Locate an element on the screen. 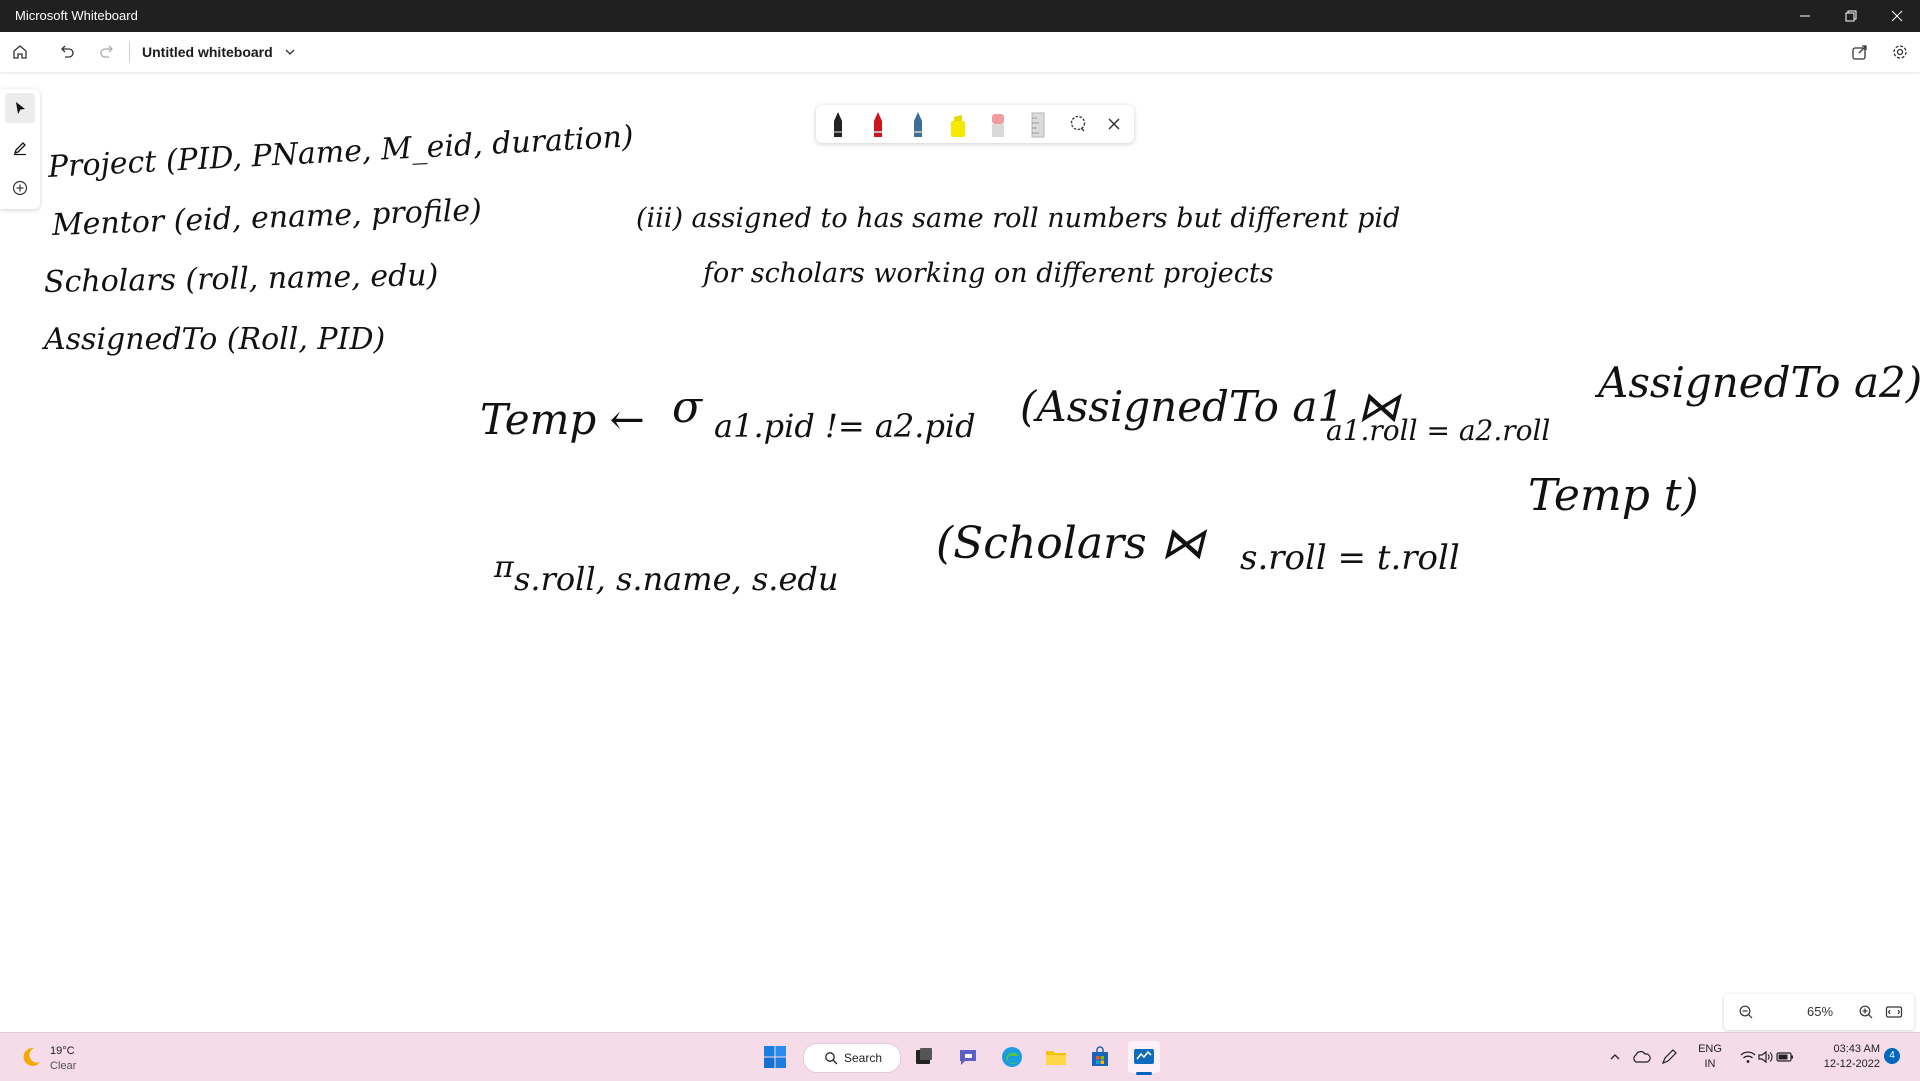  edge-browser-button is located at coordinates (1012, 1057).